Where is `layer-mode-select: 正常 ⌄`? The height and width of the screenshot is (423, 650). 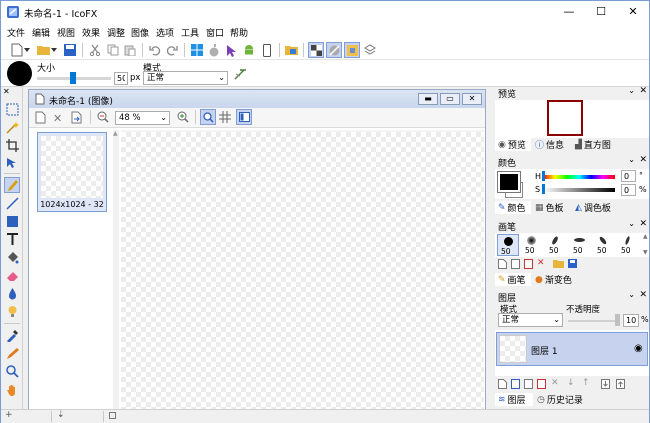 layer-mode-select: 正常 ⌄ is located at coordinates (530, 320).